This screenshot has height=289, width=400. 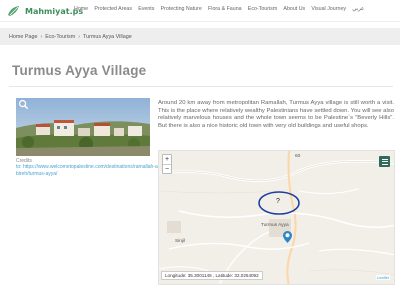 I want to click on breadcrumb-current: Turmus Ayya Village, so click(x=107, y=36).